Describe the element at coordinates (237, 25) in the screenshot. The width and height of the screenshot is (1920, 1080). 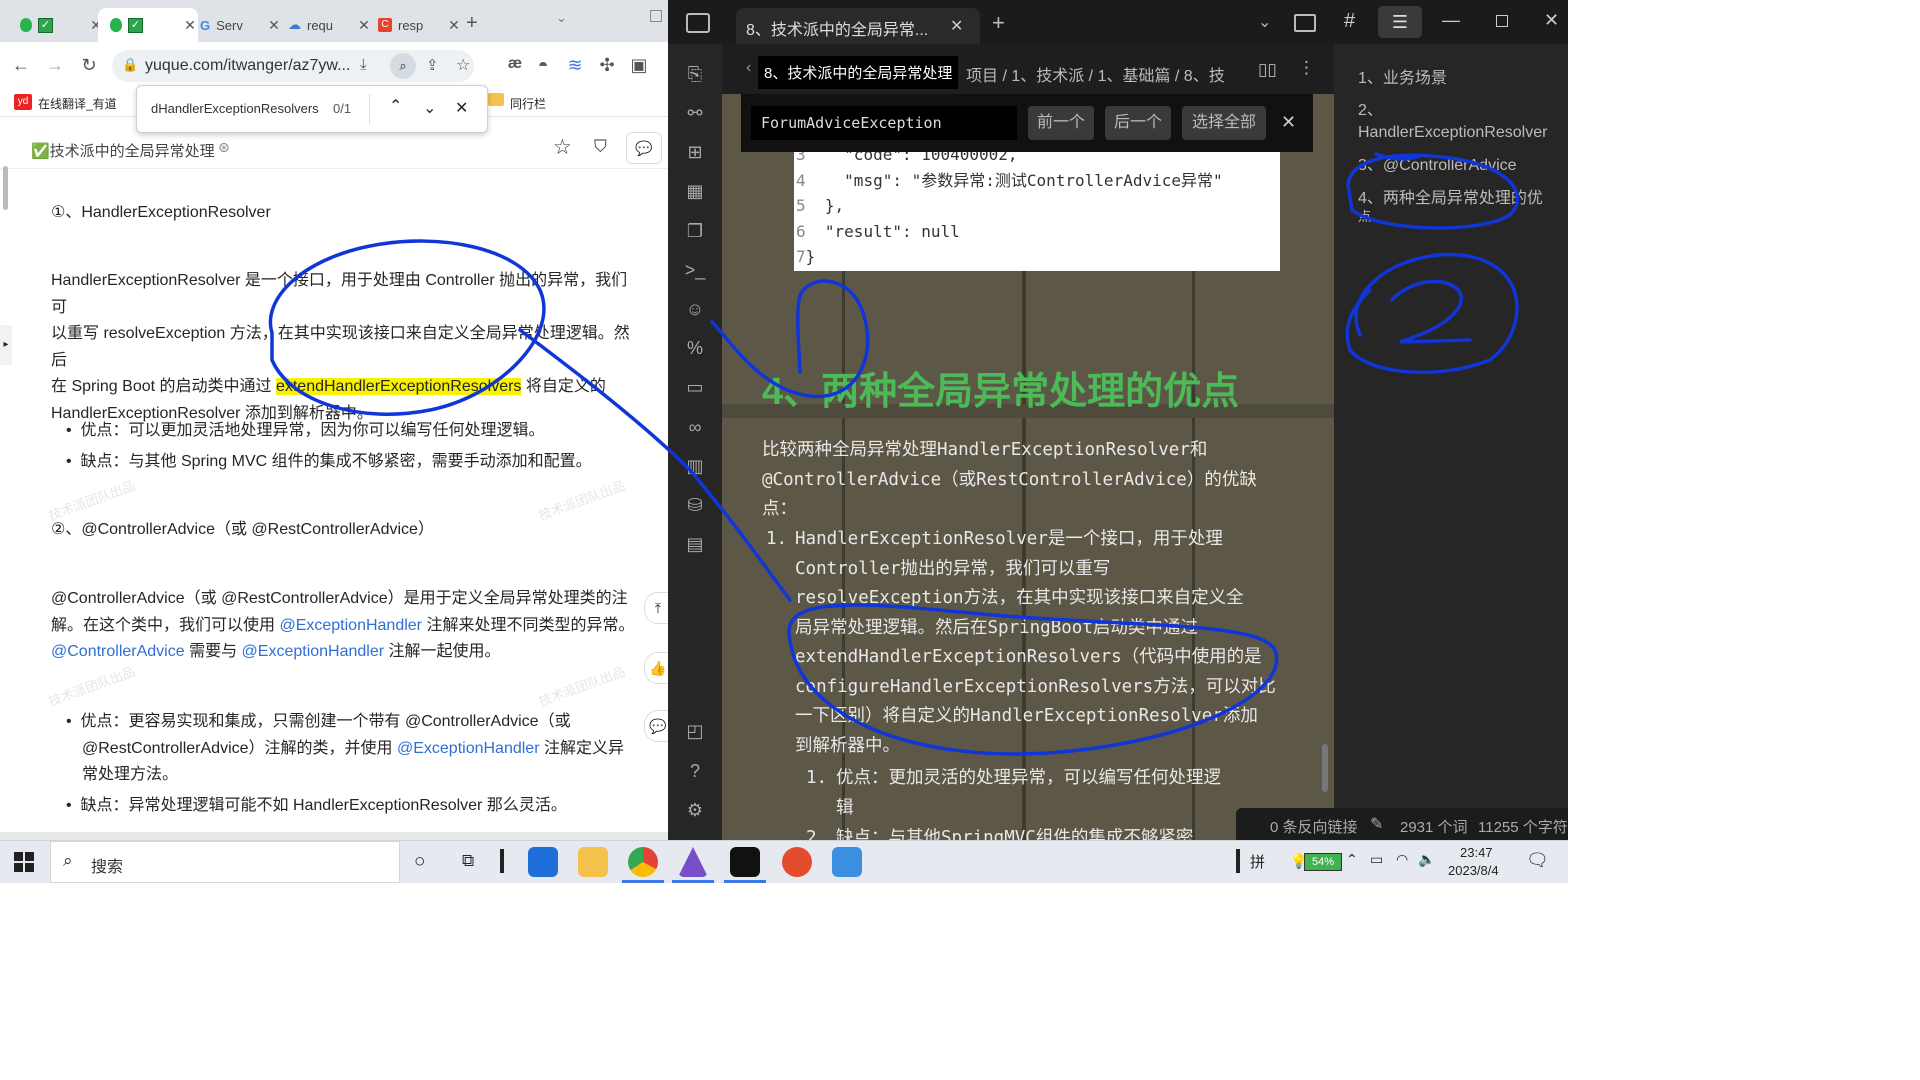
I see `browser-tab: G Serv ✕` at that location.